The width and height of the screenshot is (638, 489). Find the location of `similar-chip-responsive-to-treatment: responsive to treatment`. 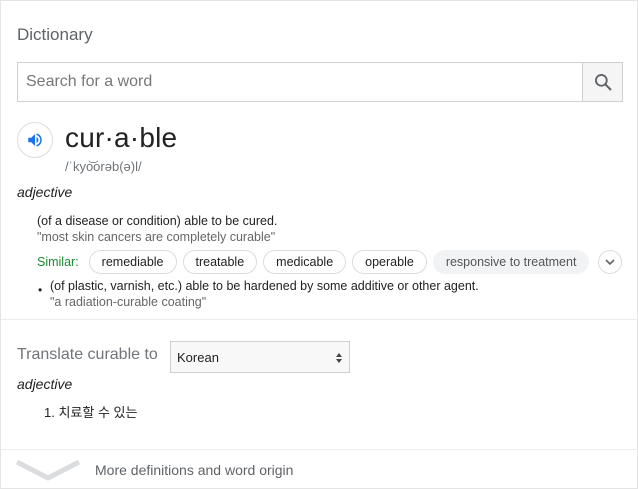

similar-chip-responsive-to-treatment: responsive to treatment is located at coordinates (511, 262).